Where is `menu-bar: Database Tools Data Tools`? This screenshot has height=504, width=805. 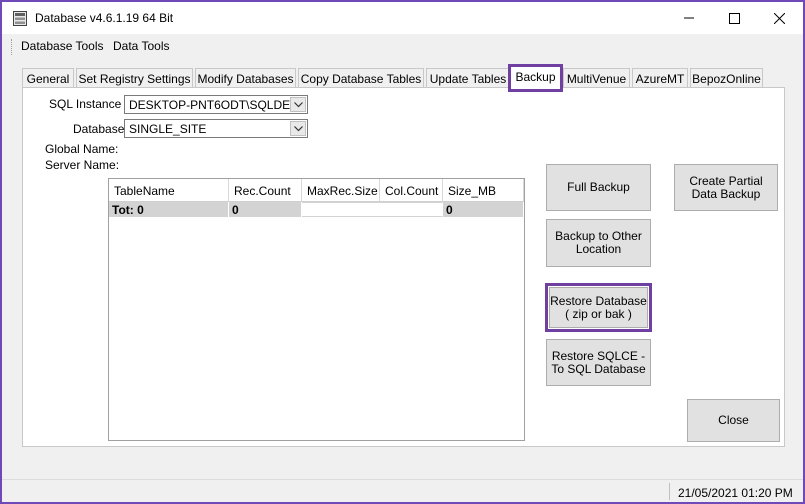 menu-bar: Database Tools Data Tools is located at coordinates (402, 46).